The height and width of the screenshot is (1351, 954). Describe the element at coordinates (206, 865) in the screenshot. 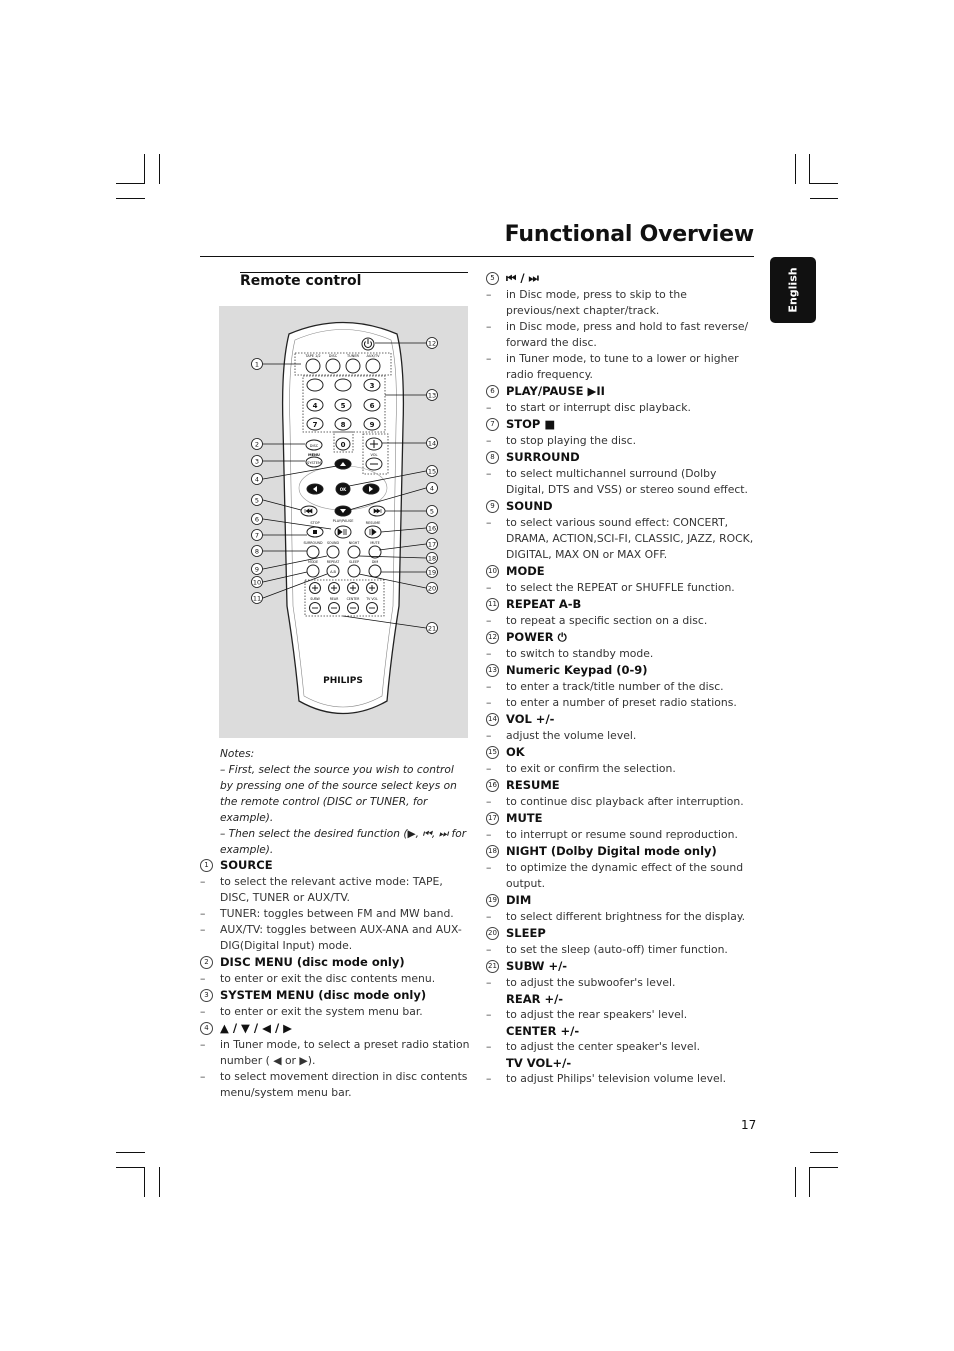

I see `callout-number: 1` at that location.